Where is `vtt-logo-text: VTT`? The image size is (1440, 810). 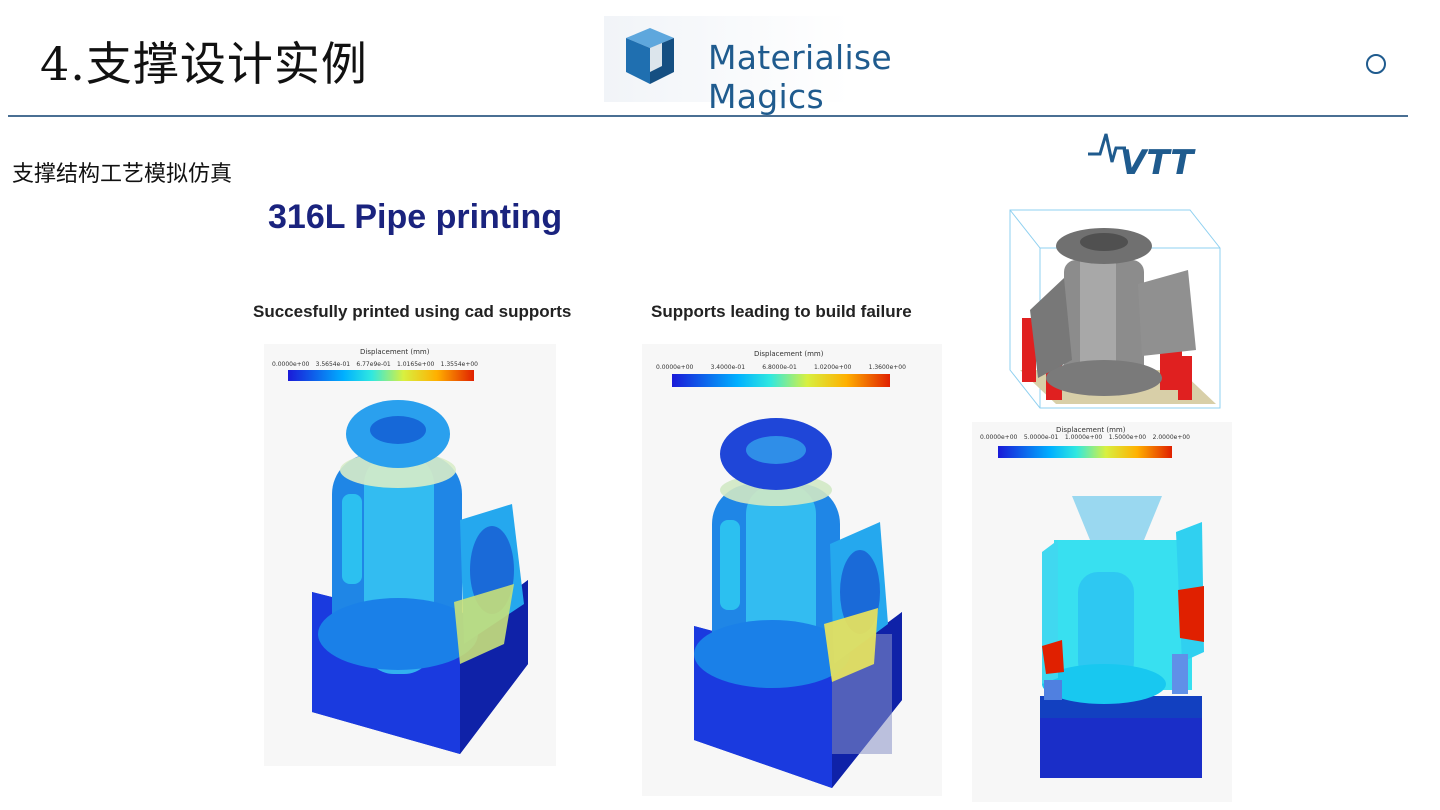
vtt-logo-text: VTT is located at coordinates (1158, 160).